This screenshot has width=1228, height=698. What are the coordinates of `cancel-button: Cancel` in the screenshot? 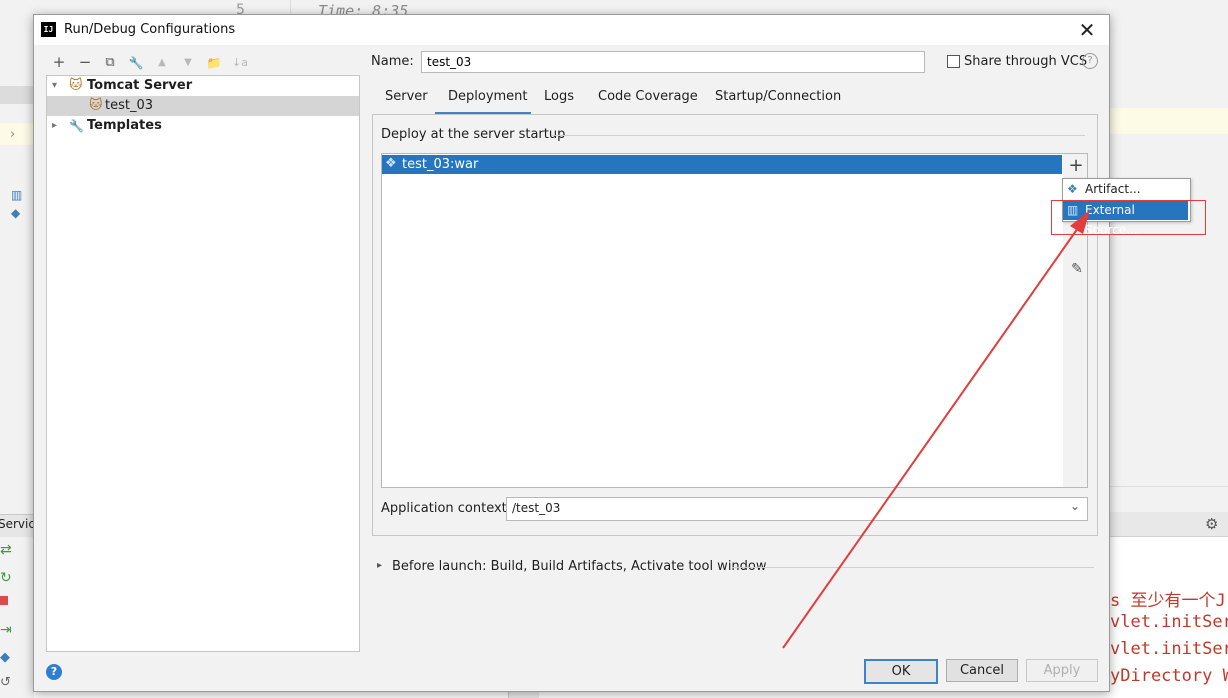 It's located at (982, 670).